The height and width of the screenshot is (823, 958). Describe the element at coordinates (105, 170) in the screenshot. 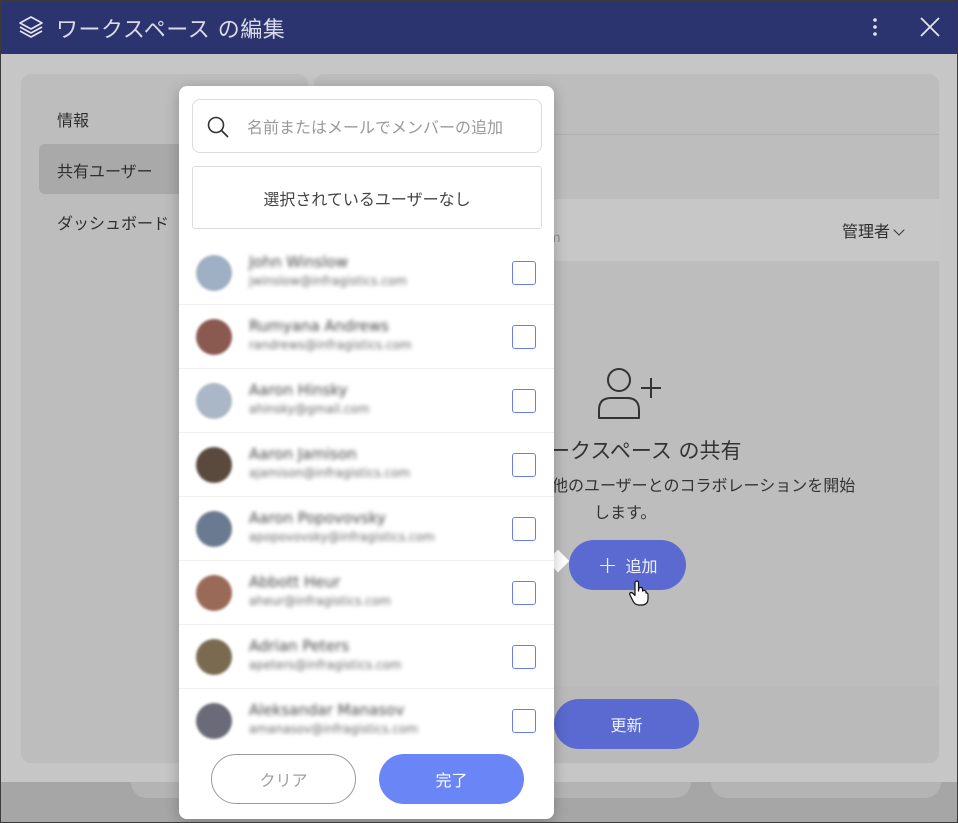

I see `sidebar-item-shared-users: 共有ユーザー` at that location.